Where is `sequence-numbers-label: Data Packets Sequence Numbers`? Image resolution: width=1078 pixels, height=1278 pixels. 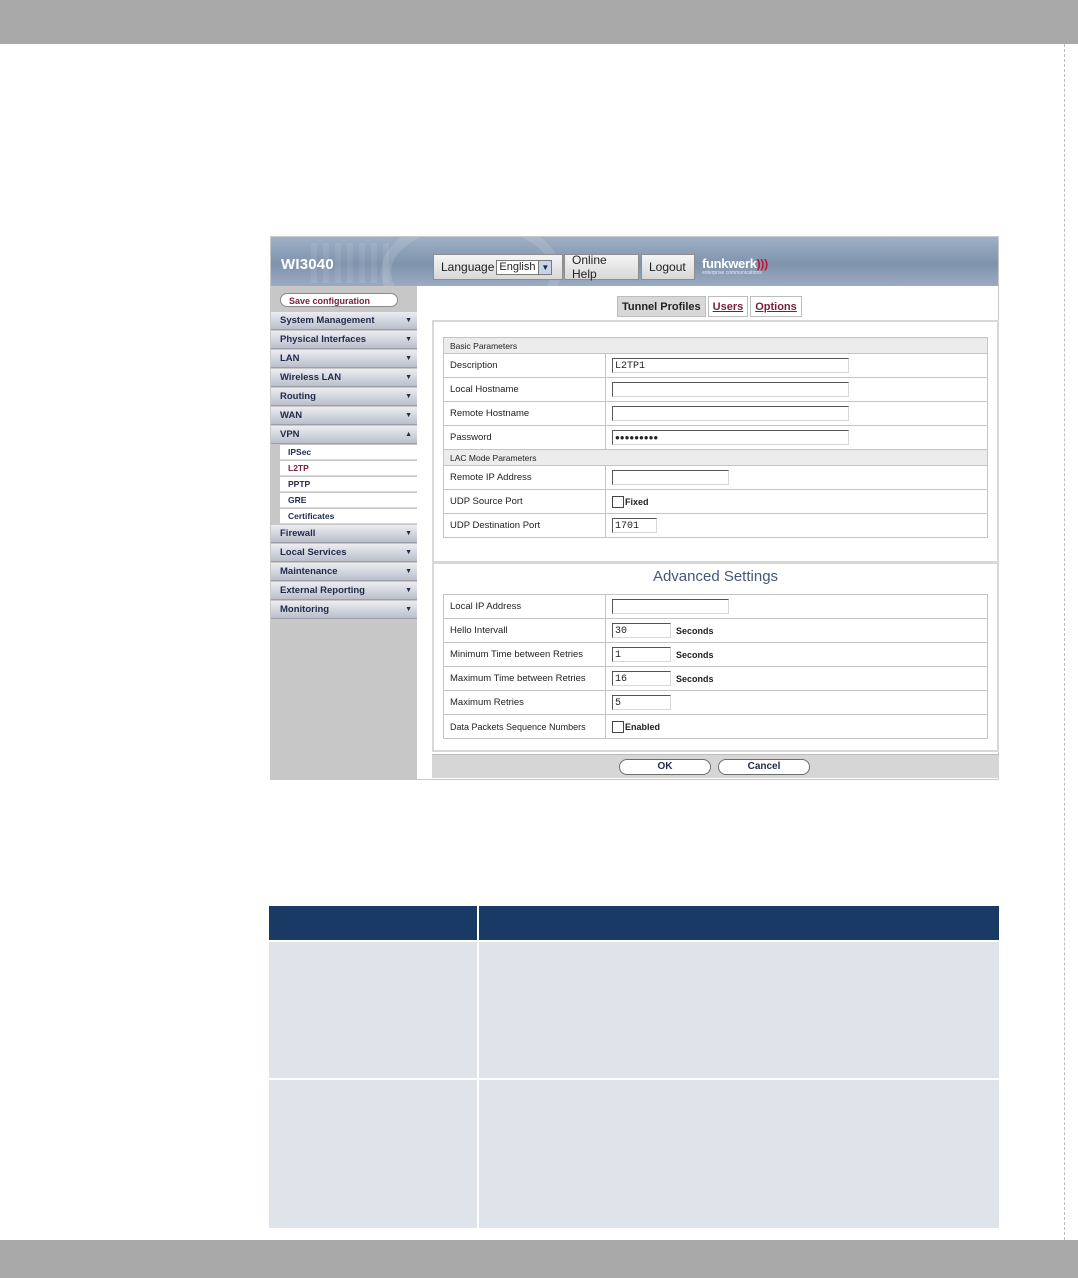 sequence-numbers-label: Data Packets Sequence Numbers is located at coordinates (524, 726).